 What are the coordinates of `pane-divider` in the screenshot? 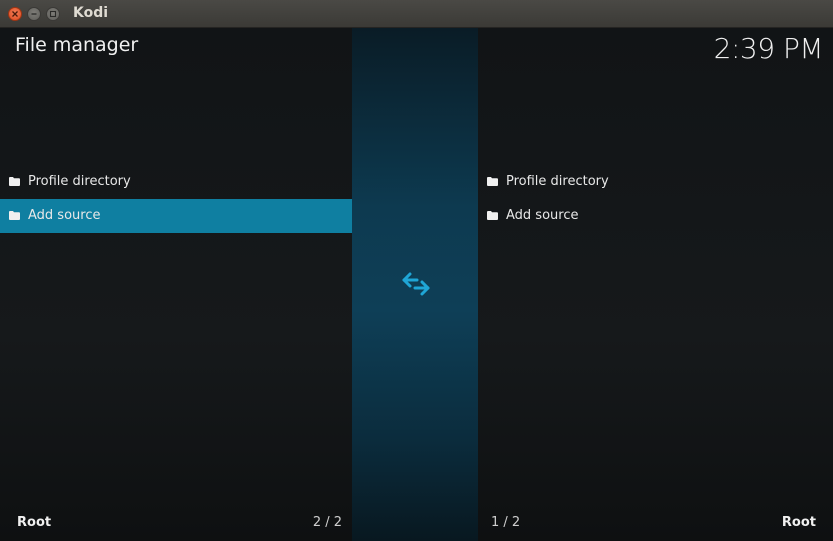 It's located at (415, 284).